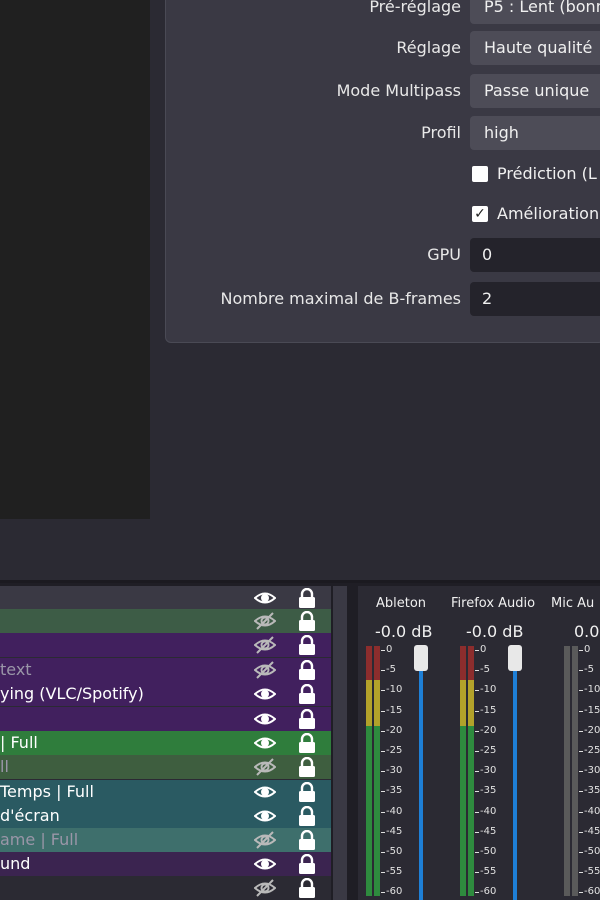 The width and height of the screenshot is (600, 900). Describe the element at coordinates (428, 47) in the screenshot. I see `tuning-label: Réglage` at that location.